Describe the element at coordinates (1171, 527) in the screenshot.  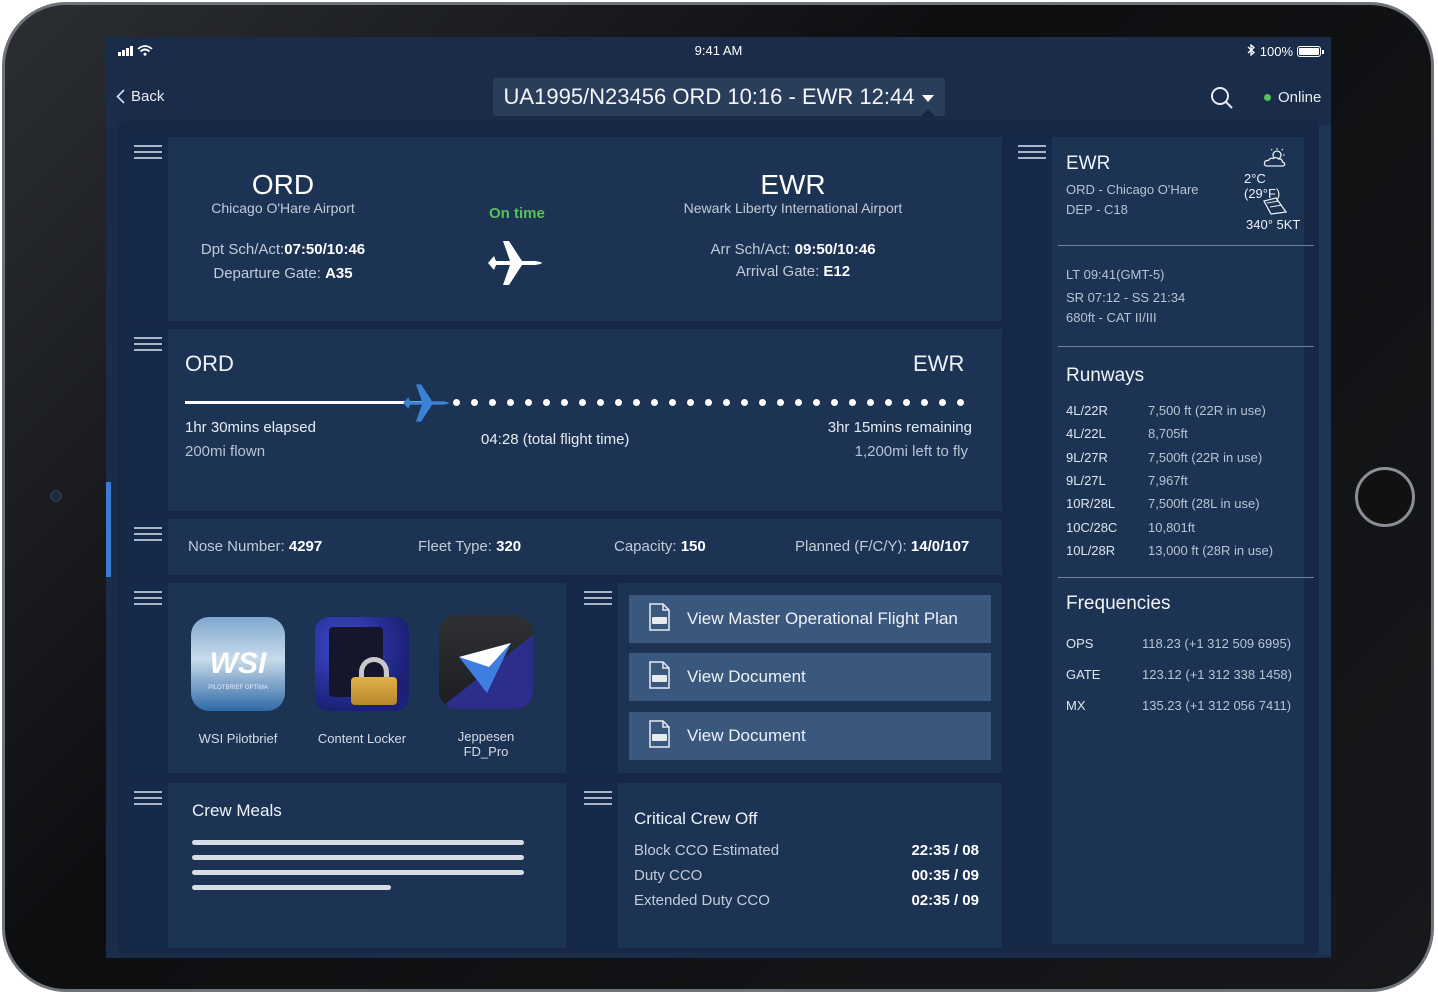
I see `runway-info: 10,801ft` at that location.